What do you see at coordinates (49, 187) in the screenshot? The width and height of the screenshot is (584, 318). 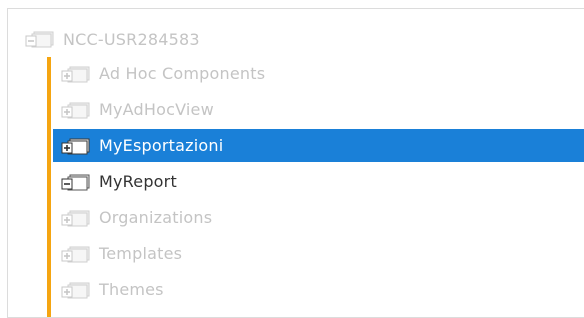 I see `tree-guide-line` at bounding box center [49, 187].